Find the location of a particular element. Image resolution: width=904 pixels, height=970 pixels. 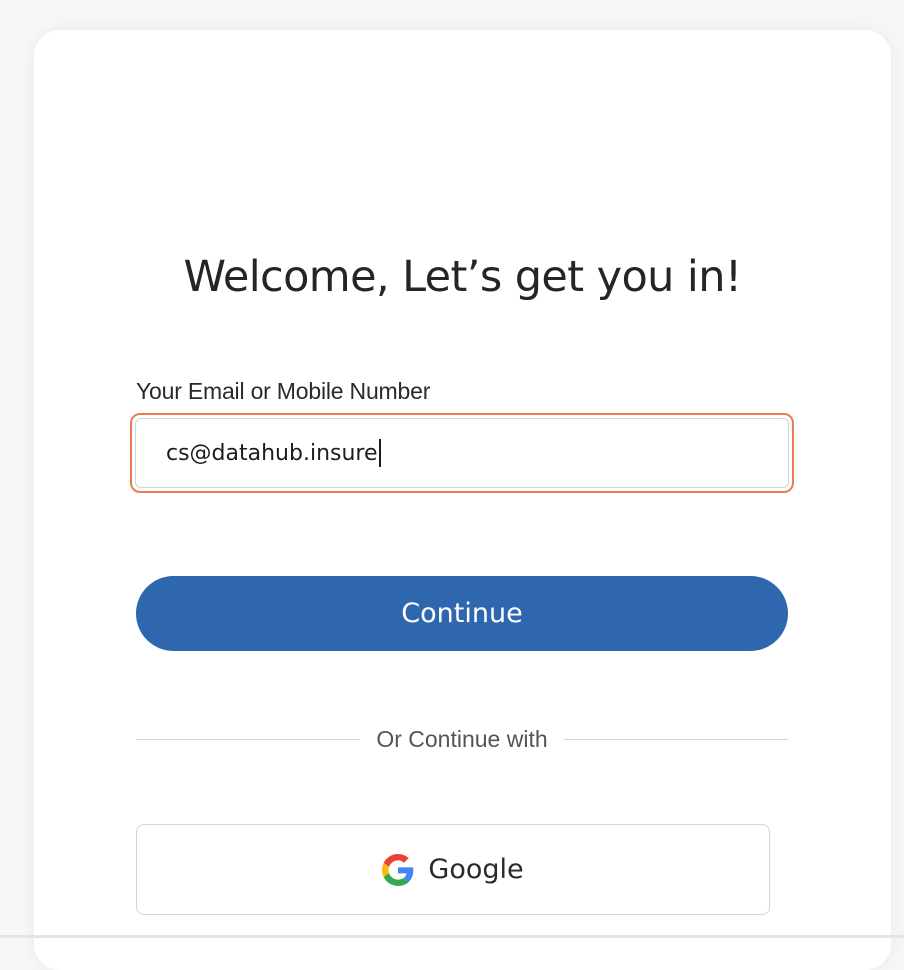

text-caret is located at coordinates (379, 453).